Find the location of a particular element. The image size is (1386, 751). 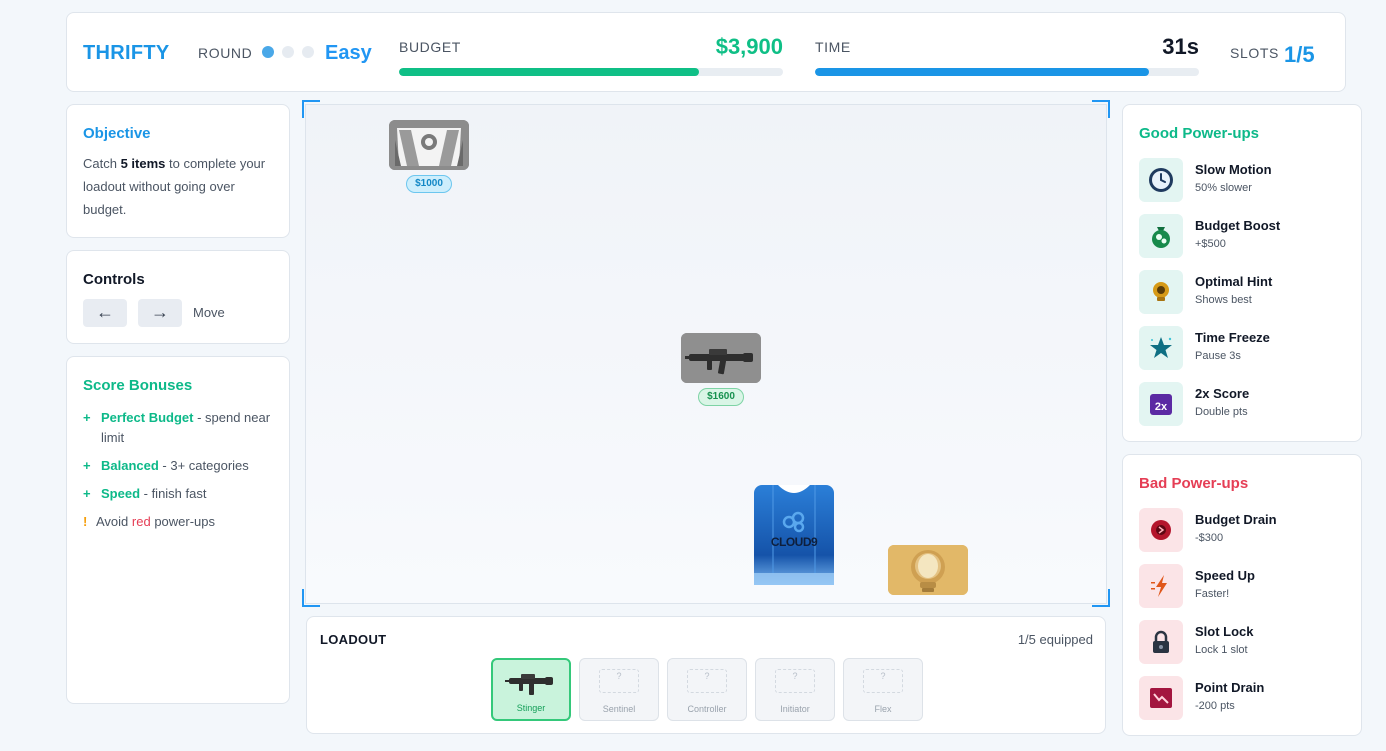

powerup-desc: Double pts is located at coordinates (1221, 412).